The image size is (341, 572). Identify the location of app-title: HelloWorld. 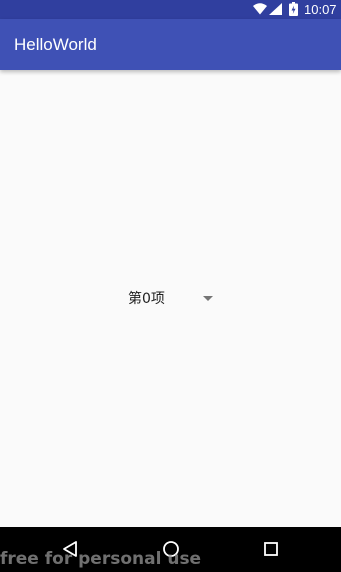
(55, 44).